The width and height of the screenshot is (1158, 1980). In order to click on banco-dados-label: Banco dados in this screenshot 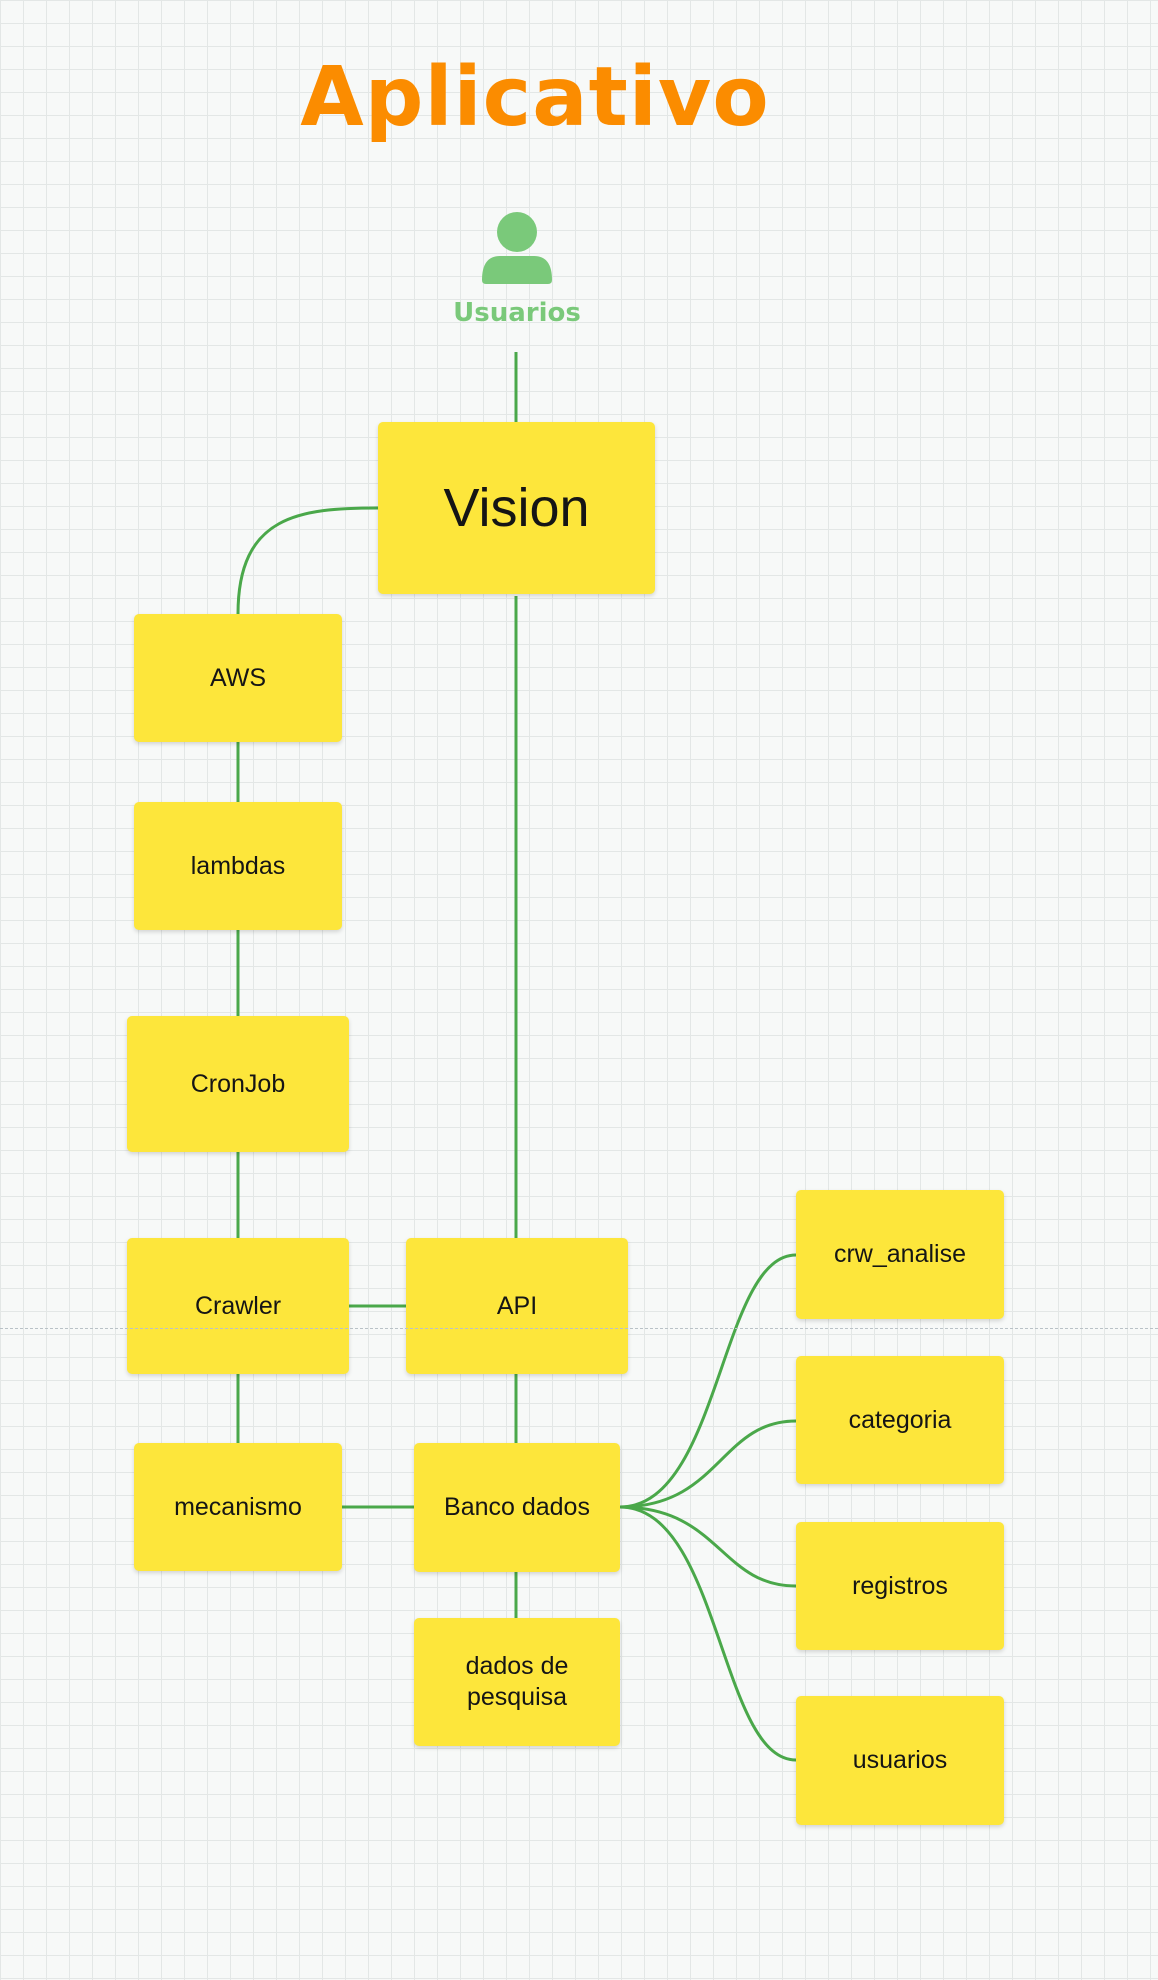, I will do `click(517, 1507)`.